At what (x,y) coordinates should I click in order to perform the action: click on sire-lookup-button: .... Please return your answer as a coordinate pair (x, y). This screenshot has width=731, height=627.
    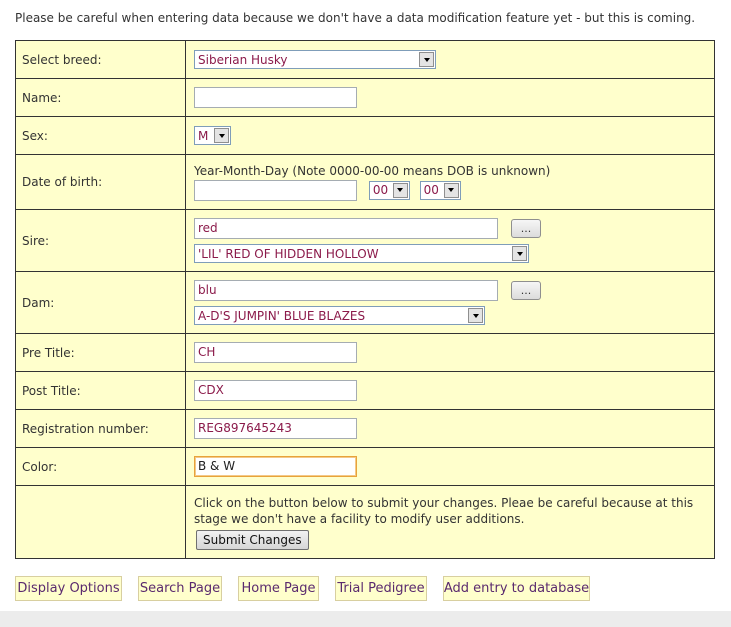
    Looking at the image, I should click on (526, 228).